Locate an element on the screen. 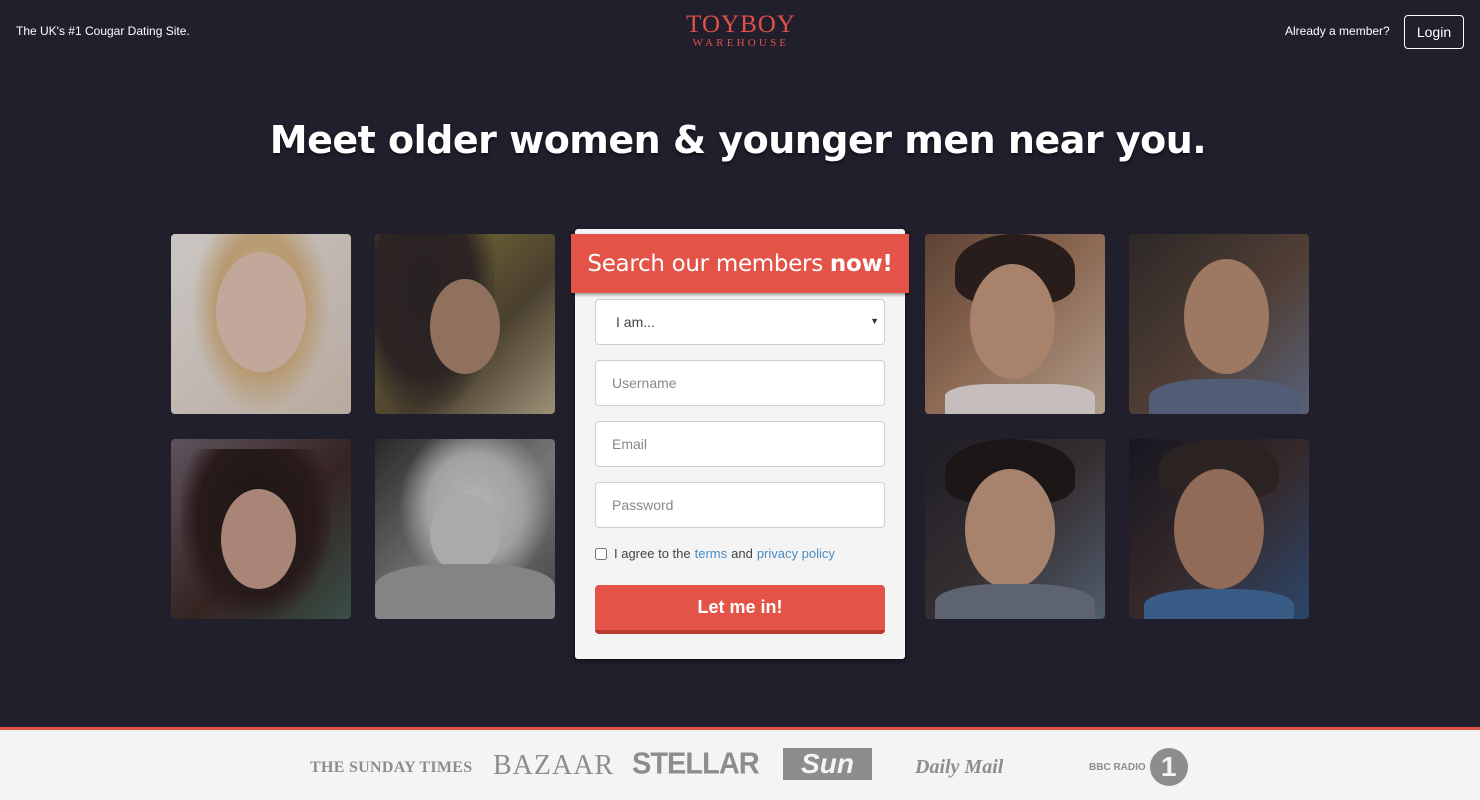 Image resolution: width=1480 pixels, height=800 pixels. headline-bold: near you. is located at coordinates (1107, 140).